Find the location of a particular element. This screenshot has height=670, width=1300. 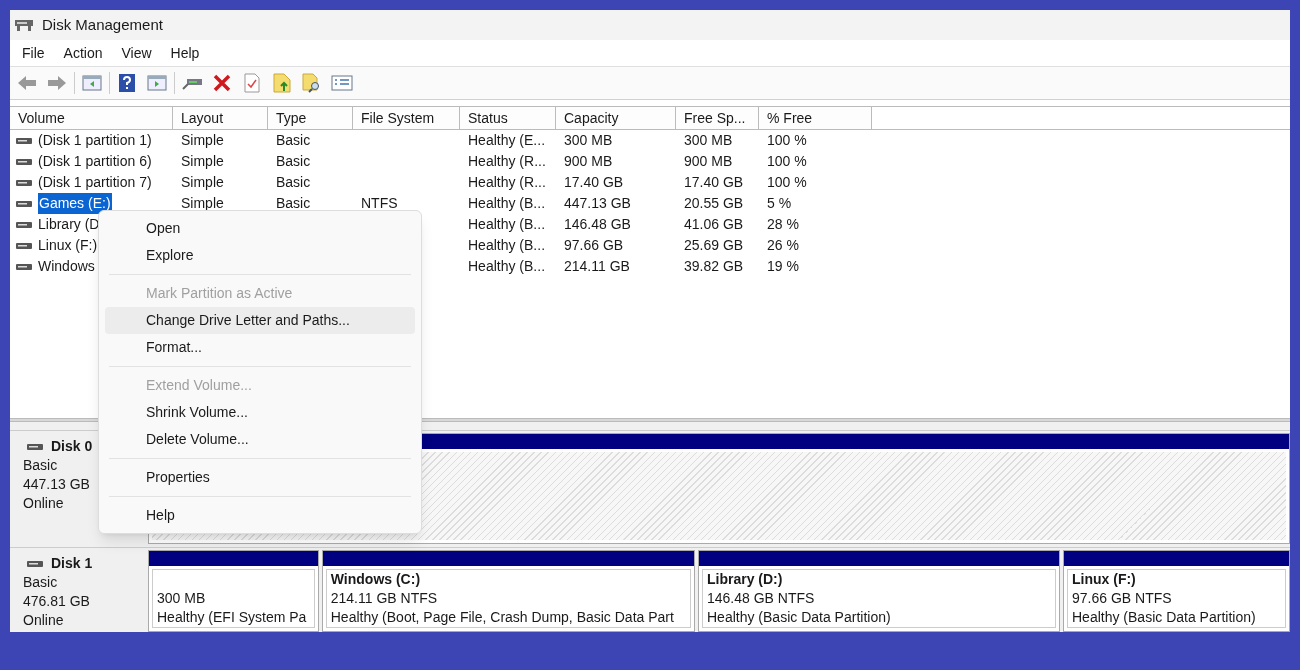

menu-item: File is located at coordinates (33, 53).